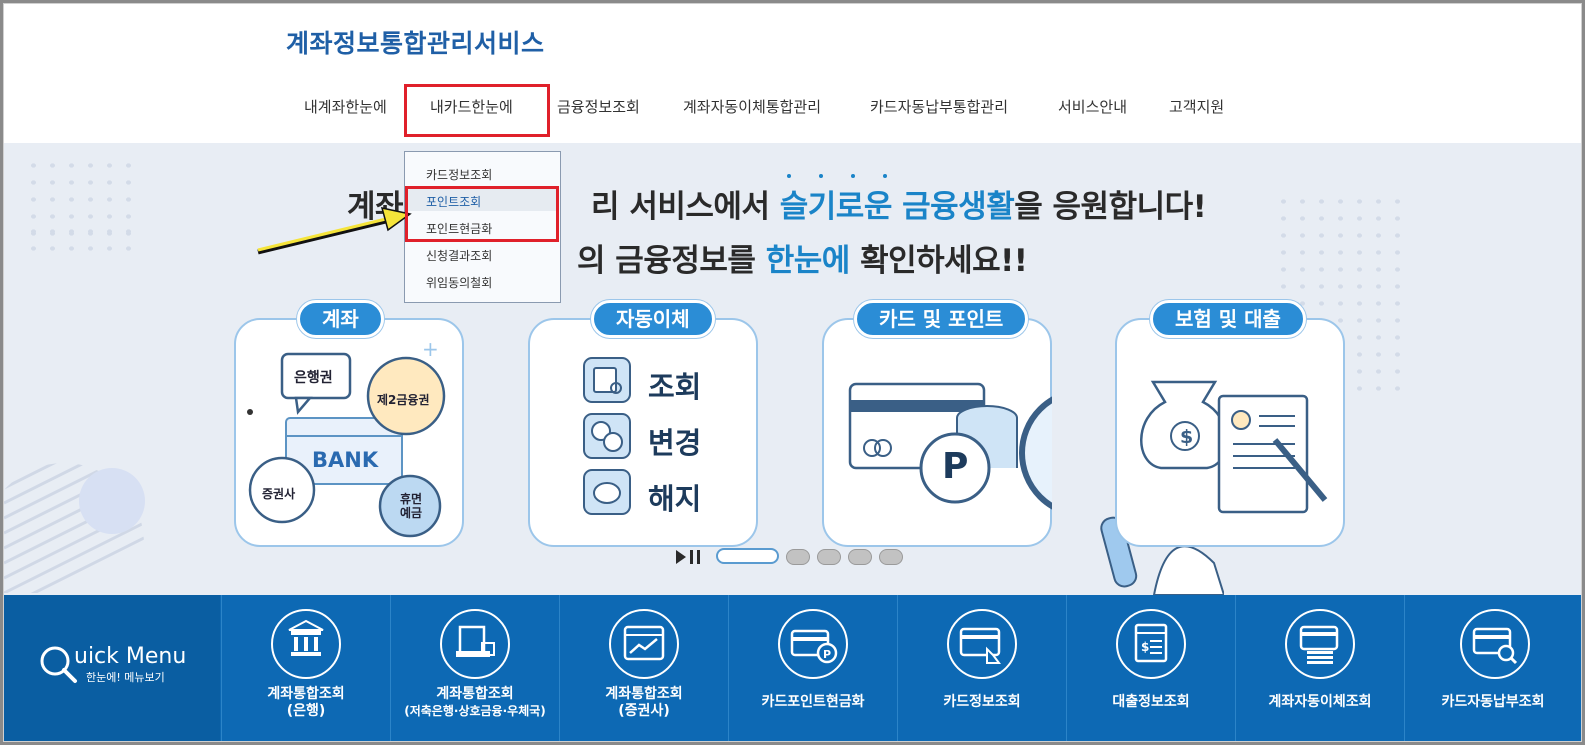 The image size is (1585, 745). I want to click on submenu-request-result: 신청결과조회, so click(459, 255).